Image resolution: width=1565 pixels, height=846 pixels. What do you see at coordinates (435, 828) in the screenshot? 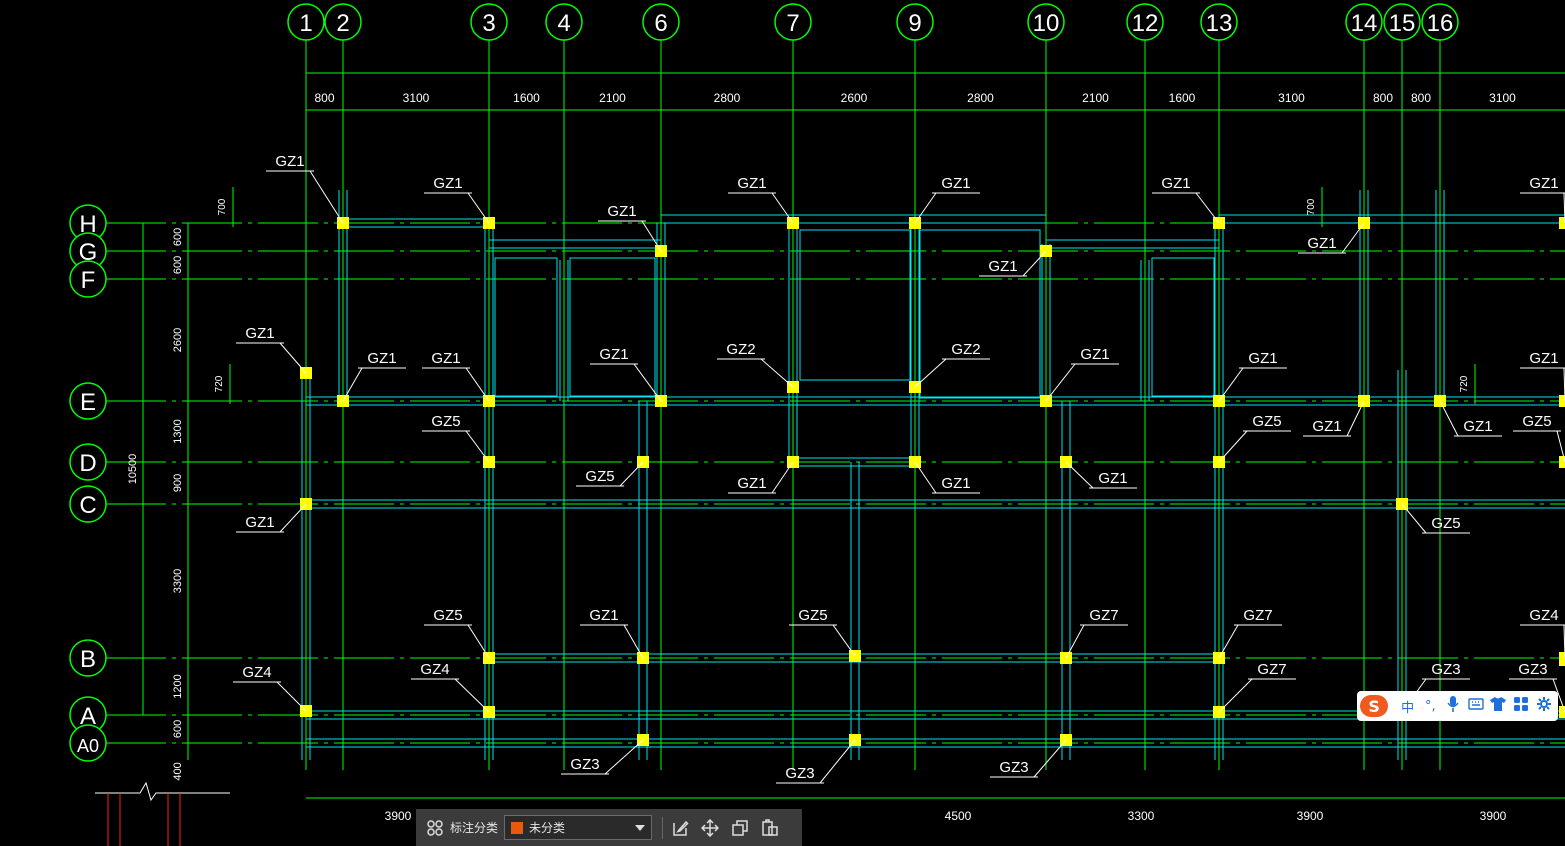
I see `grid-icon` at bounding box center [435, 828].